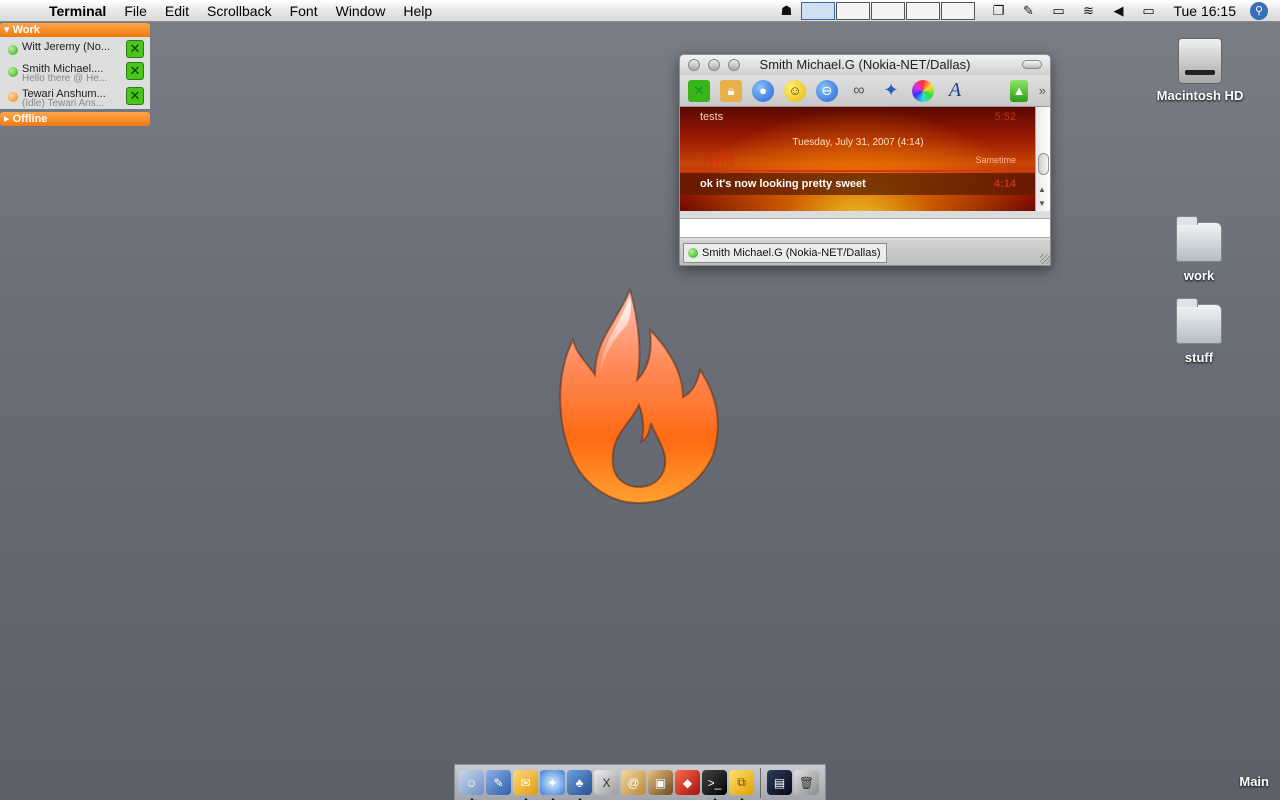 The image size is (1280, 800). What do you see at coordinates (699, 90) in the screenshot?
I see `sametime-status-icon: ✕` at bounding box center [699, 90].